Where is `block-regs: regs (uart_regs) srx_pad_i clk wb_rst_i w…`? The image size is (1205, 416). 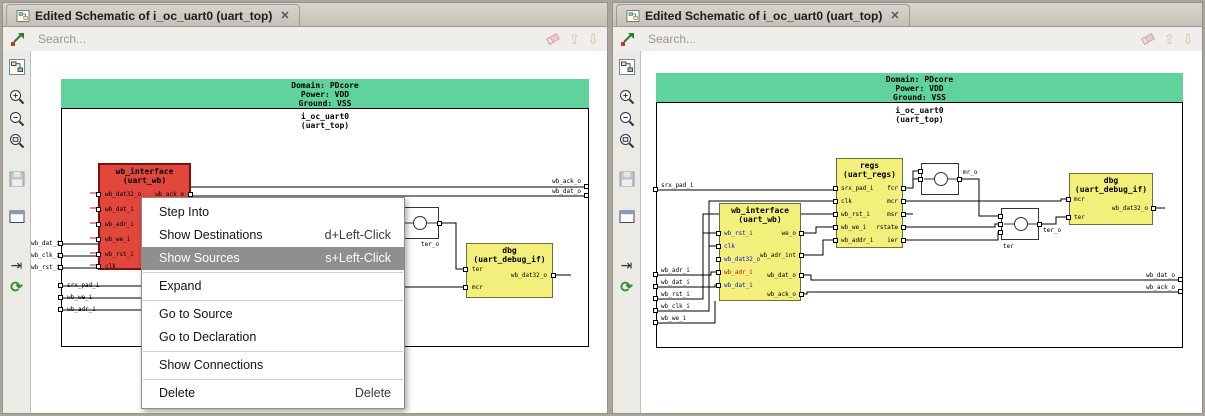
block-regs: regs (uart_regs) srx_pad_i clk wb_rst_i w… is located at coordinates (869, 203).